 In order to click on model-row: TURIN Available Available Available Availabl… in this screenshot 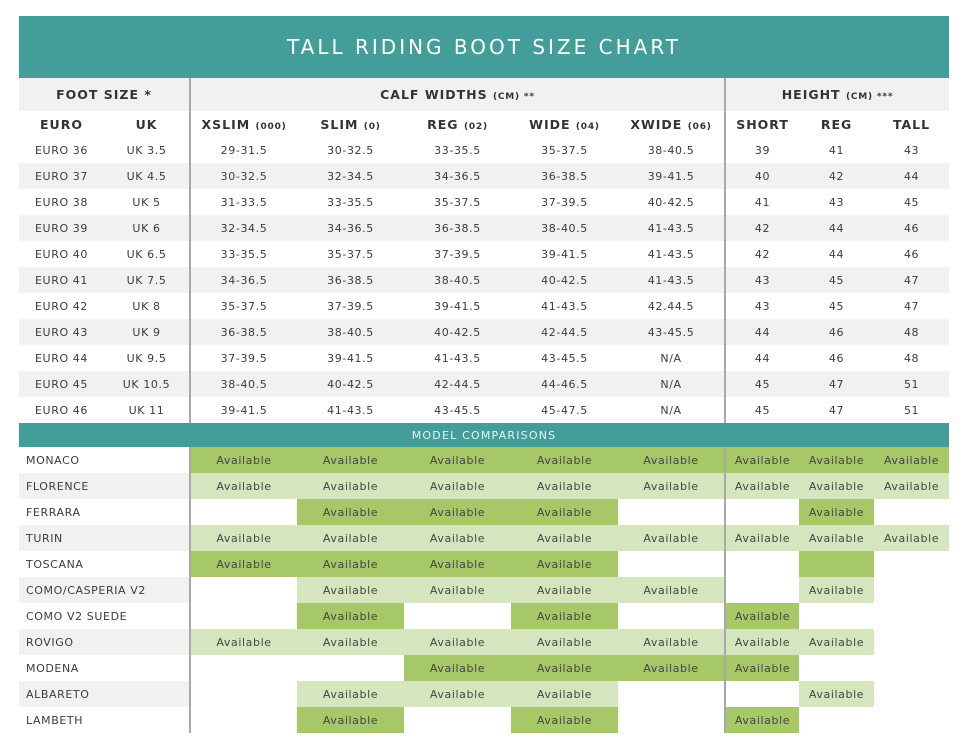, I will do `click(484, 538)`.